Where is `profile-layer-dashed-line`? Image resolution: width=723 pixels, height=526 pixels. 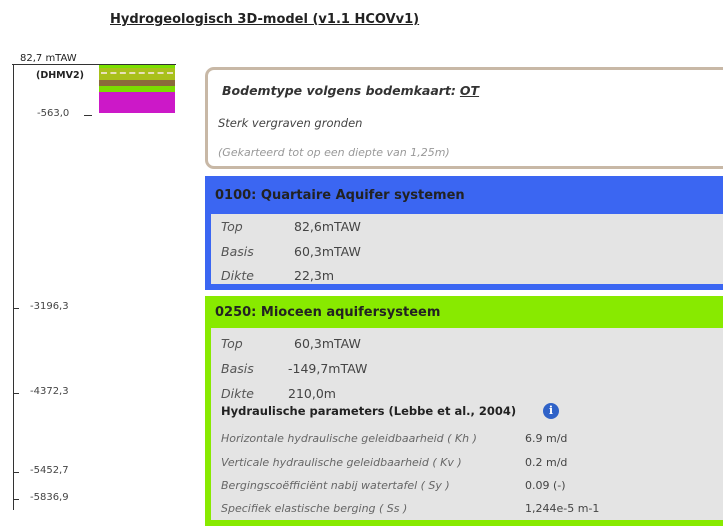 profile-layer-dashed-line is located at coordinates (137, 73).